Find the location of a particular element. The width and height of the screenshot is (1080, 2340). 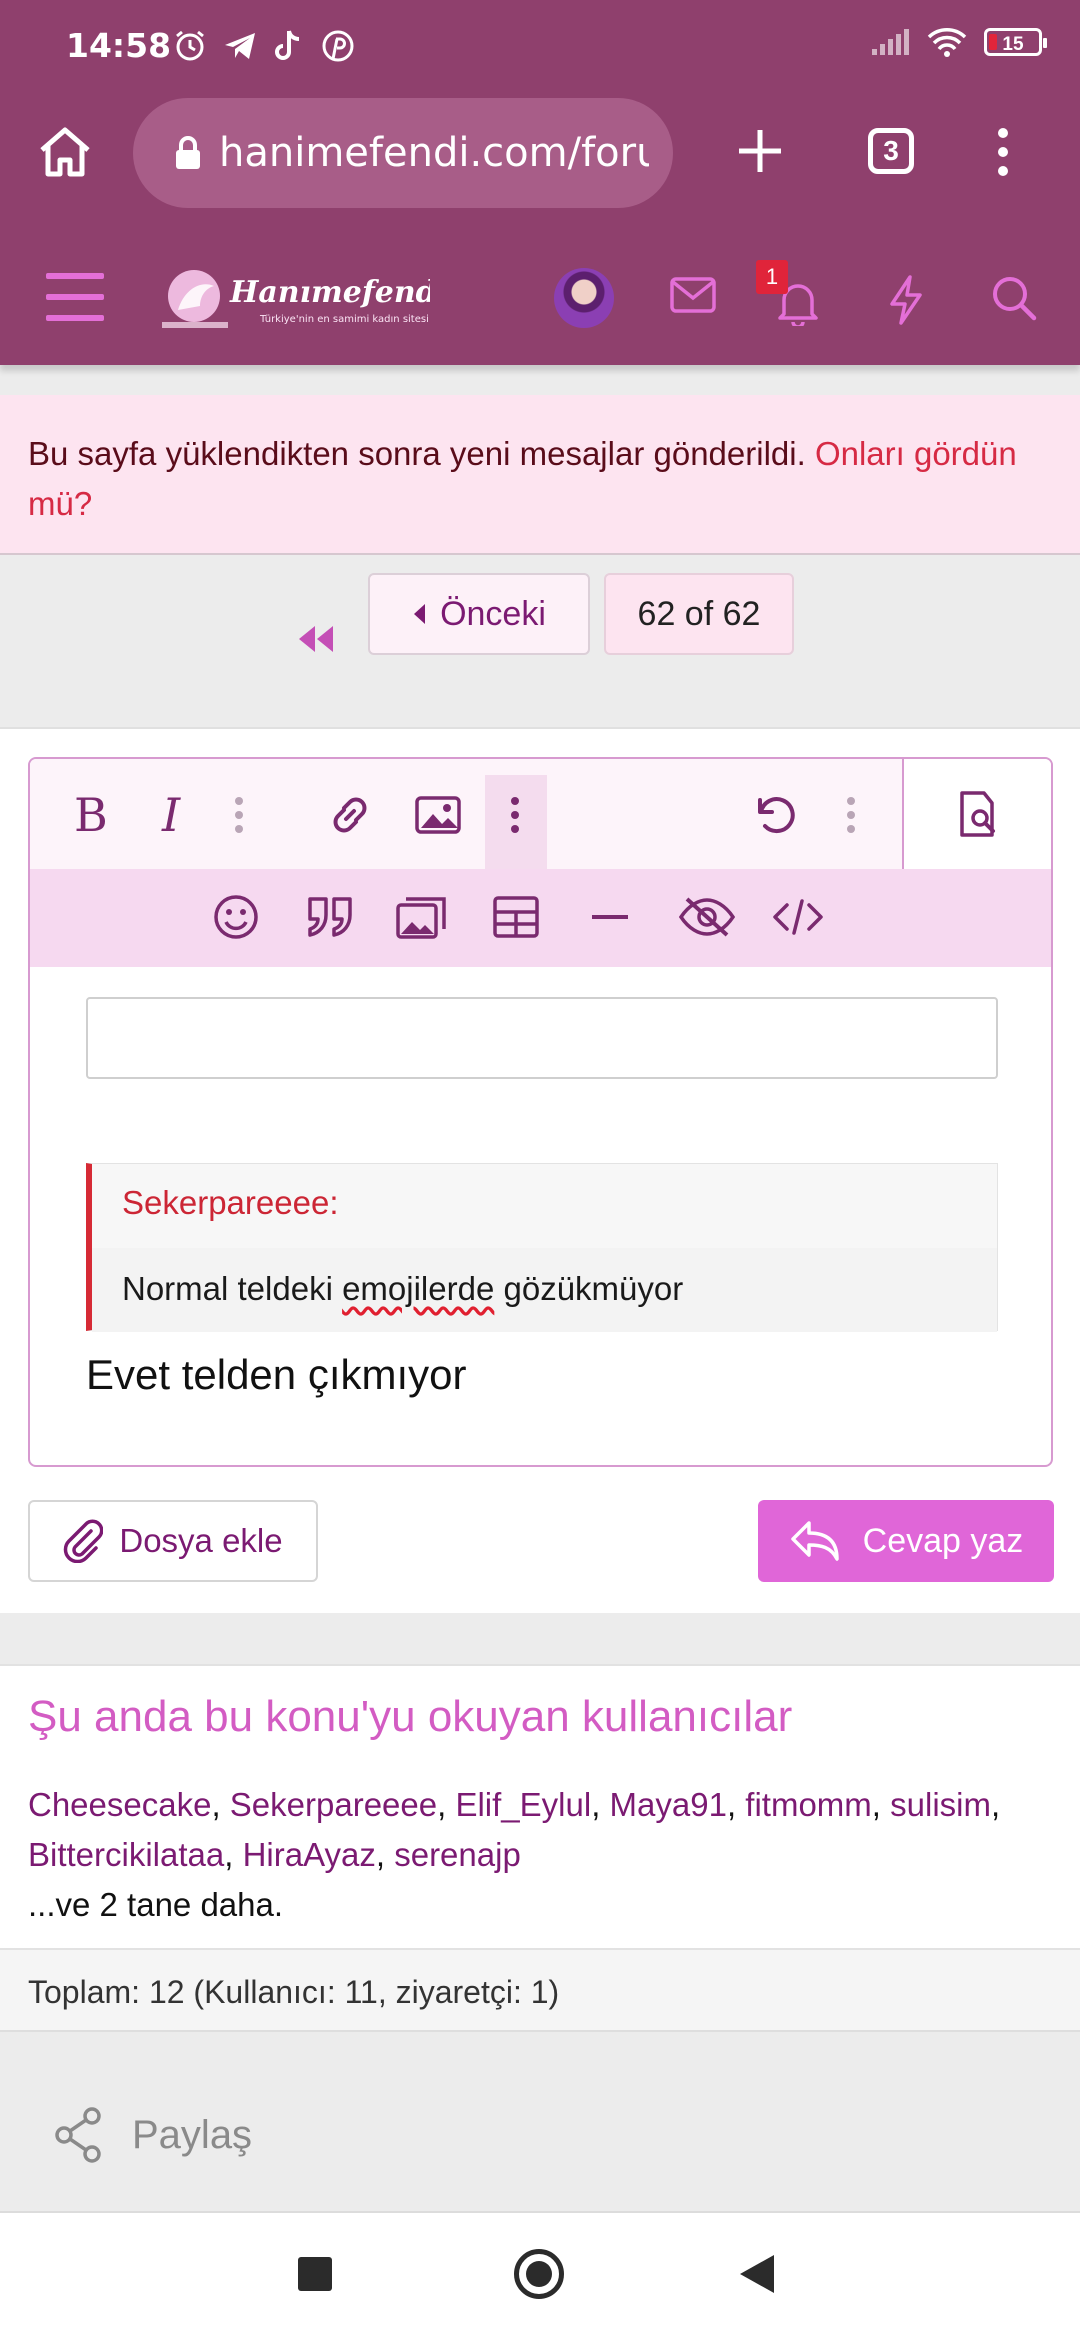

svg-text: B is located at coordinates (91, 815).